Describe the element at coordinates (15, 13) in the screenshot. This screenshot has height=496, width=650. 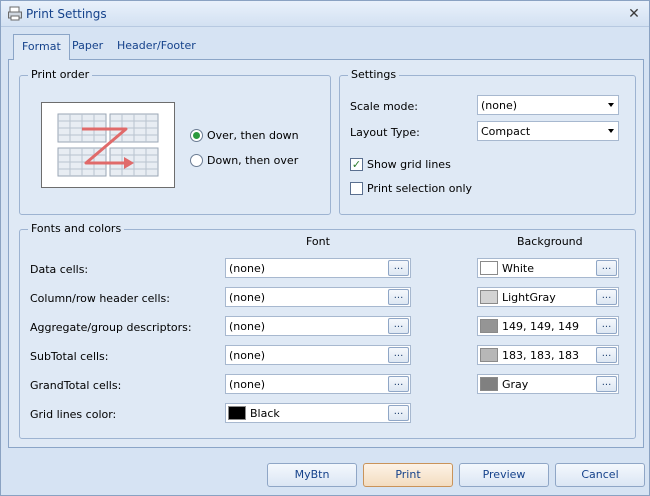
I see `printer-icon` at that location.